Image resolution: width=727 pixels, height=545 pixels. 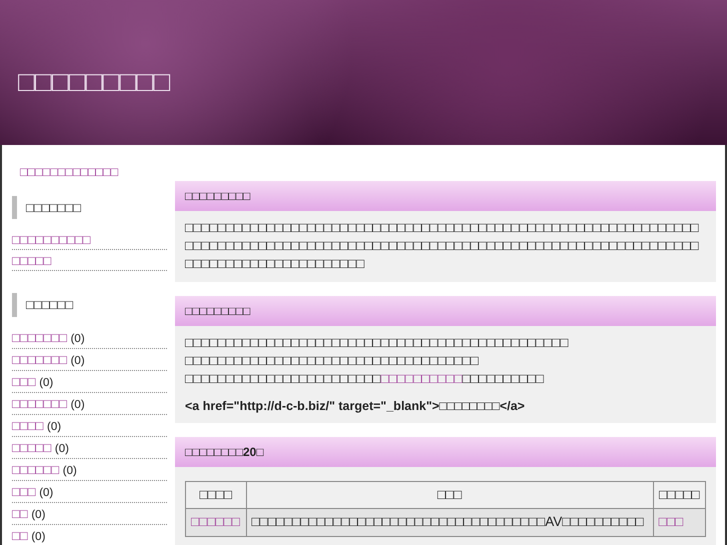 What do you see at coordinates (365, 379) in the screenshot?
I see `paragraph: □□□□□□□□□□□□□□□□□□□□□□□□□□□□□□□□□□□□□□□□□□□□` at bounding box center [365, 379].